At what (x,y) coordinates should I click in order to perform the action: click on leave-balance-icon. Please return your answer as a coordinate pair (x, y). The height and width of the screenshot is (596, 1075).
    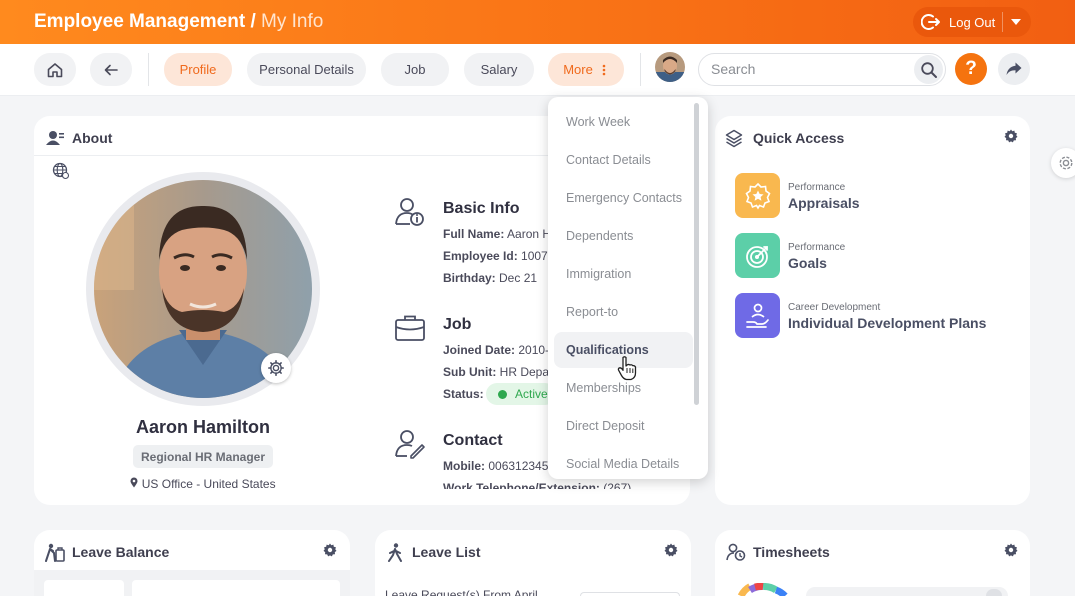
    Looking at the image, I should click on (55, 552).